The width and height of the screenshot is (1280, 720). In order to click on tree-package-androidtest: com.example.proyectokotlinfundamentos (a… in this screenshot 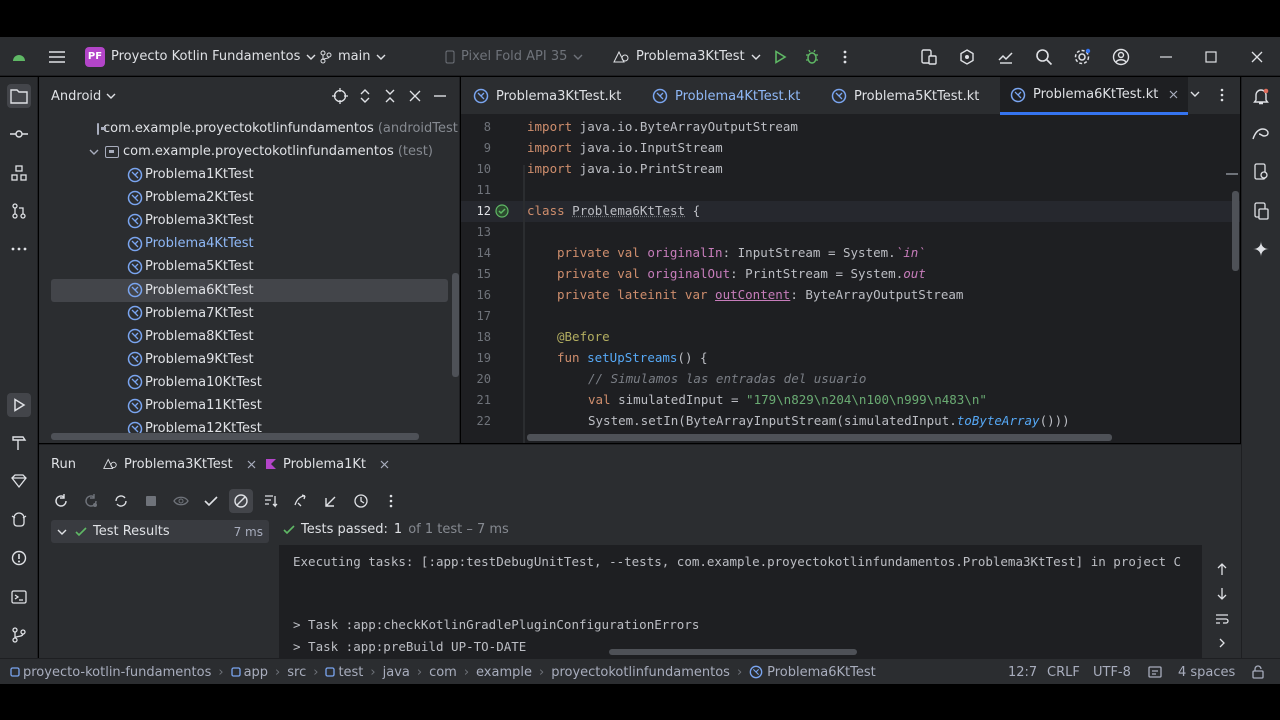, I will do `click(255, 128)`.